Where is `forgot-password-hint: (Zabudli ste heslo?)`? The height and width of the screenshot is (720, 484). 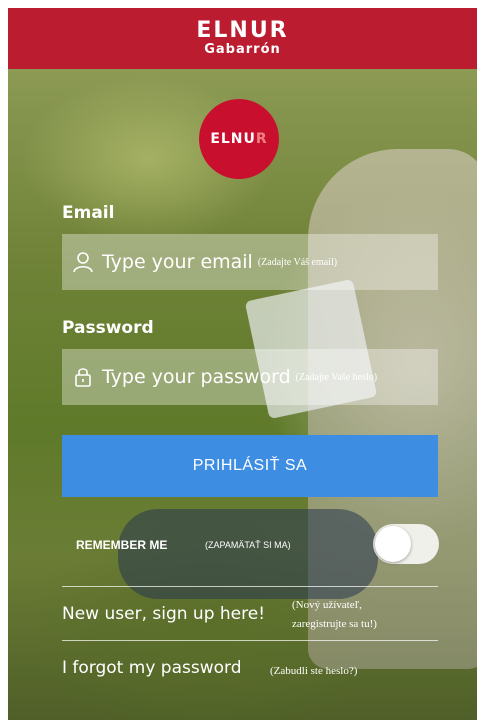
forgot-password-hint: (Zabudli ste heslo?) is located at coordinates (314, 671).